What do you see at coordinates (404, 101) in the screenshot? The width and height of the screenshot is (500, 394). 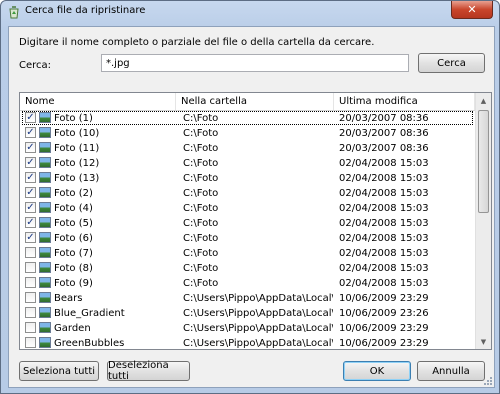 I see `column-header-modified: Ultima modifica` at bounding box center [404, 101].